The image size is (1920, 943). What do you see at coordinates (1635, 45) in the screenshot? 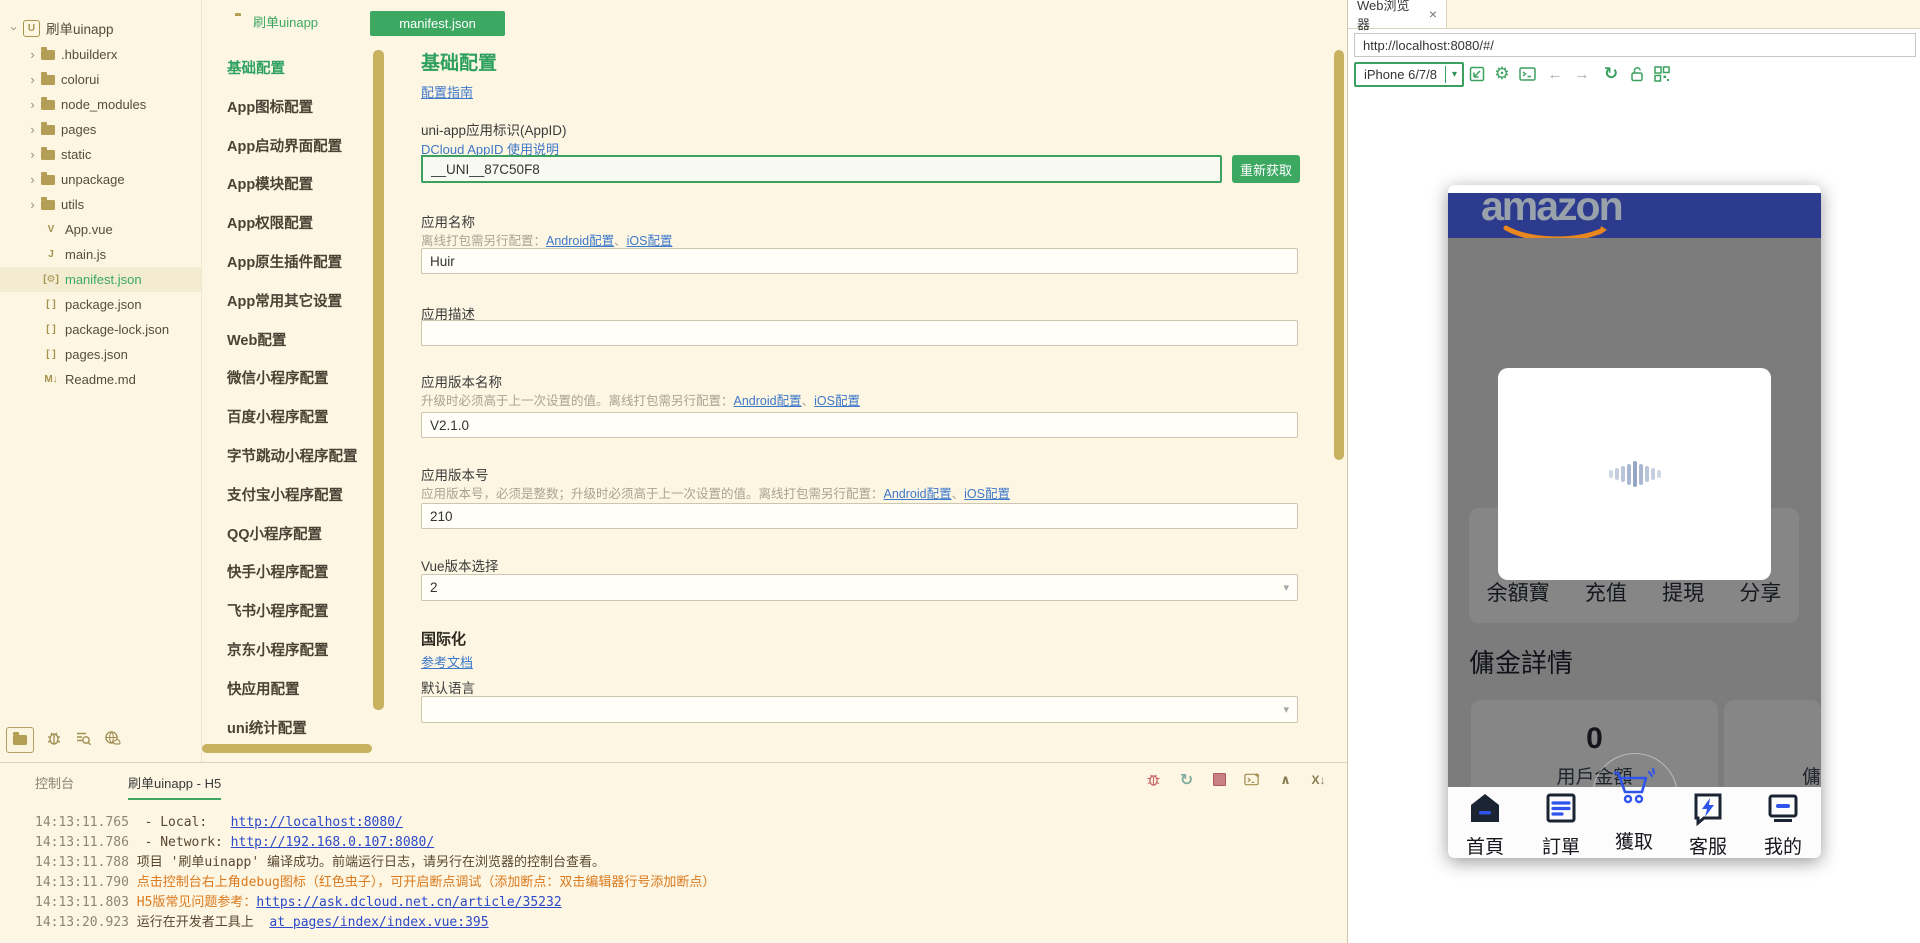
I see `url-input` at bounding box center [1635, 45].